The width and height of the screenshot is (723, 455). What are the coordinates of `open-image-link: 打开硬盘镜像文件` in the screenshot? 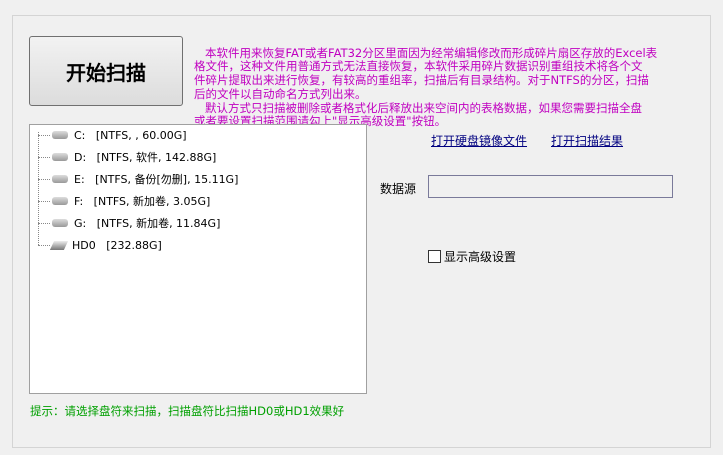 It's located at (479, 140).